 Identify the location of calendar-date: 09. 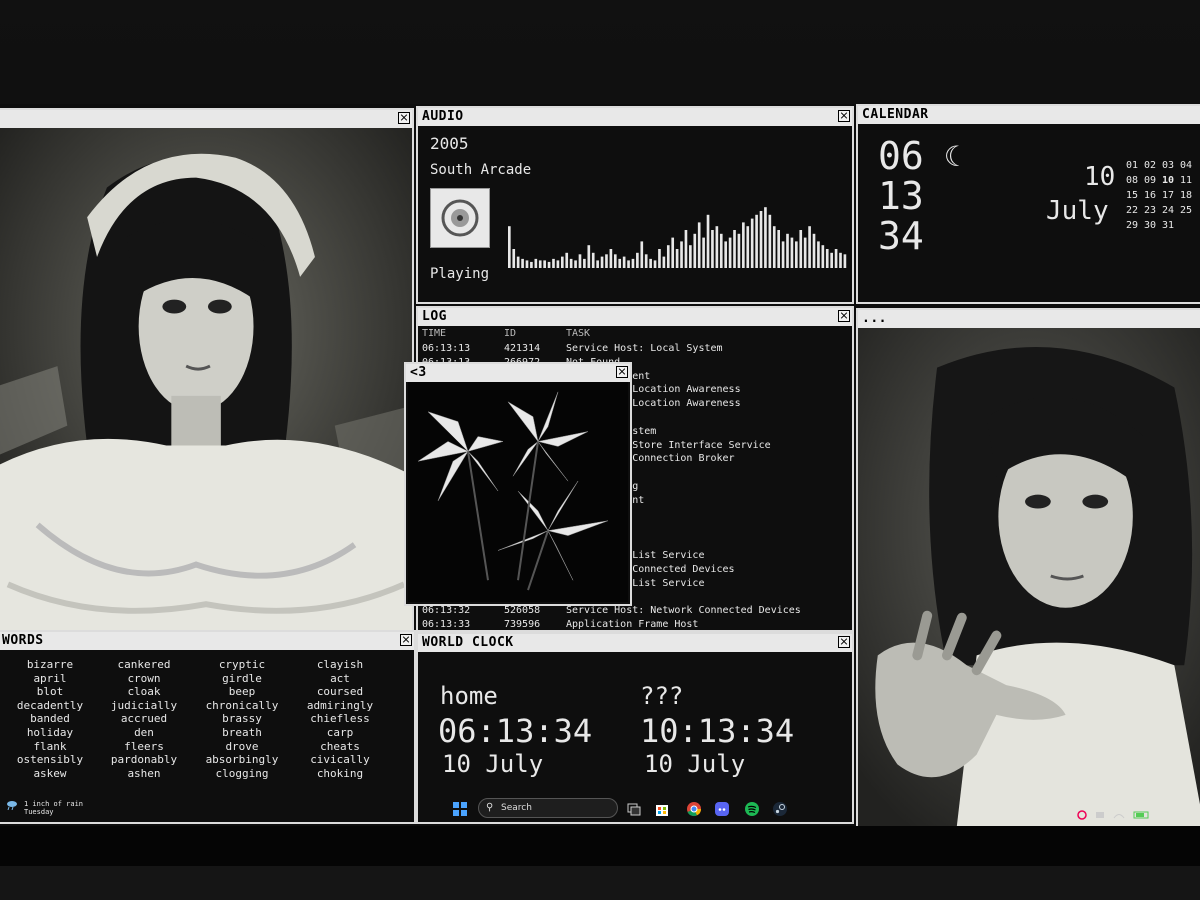
(1153, 180).